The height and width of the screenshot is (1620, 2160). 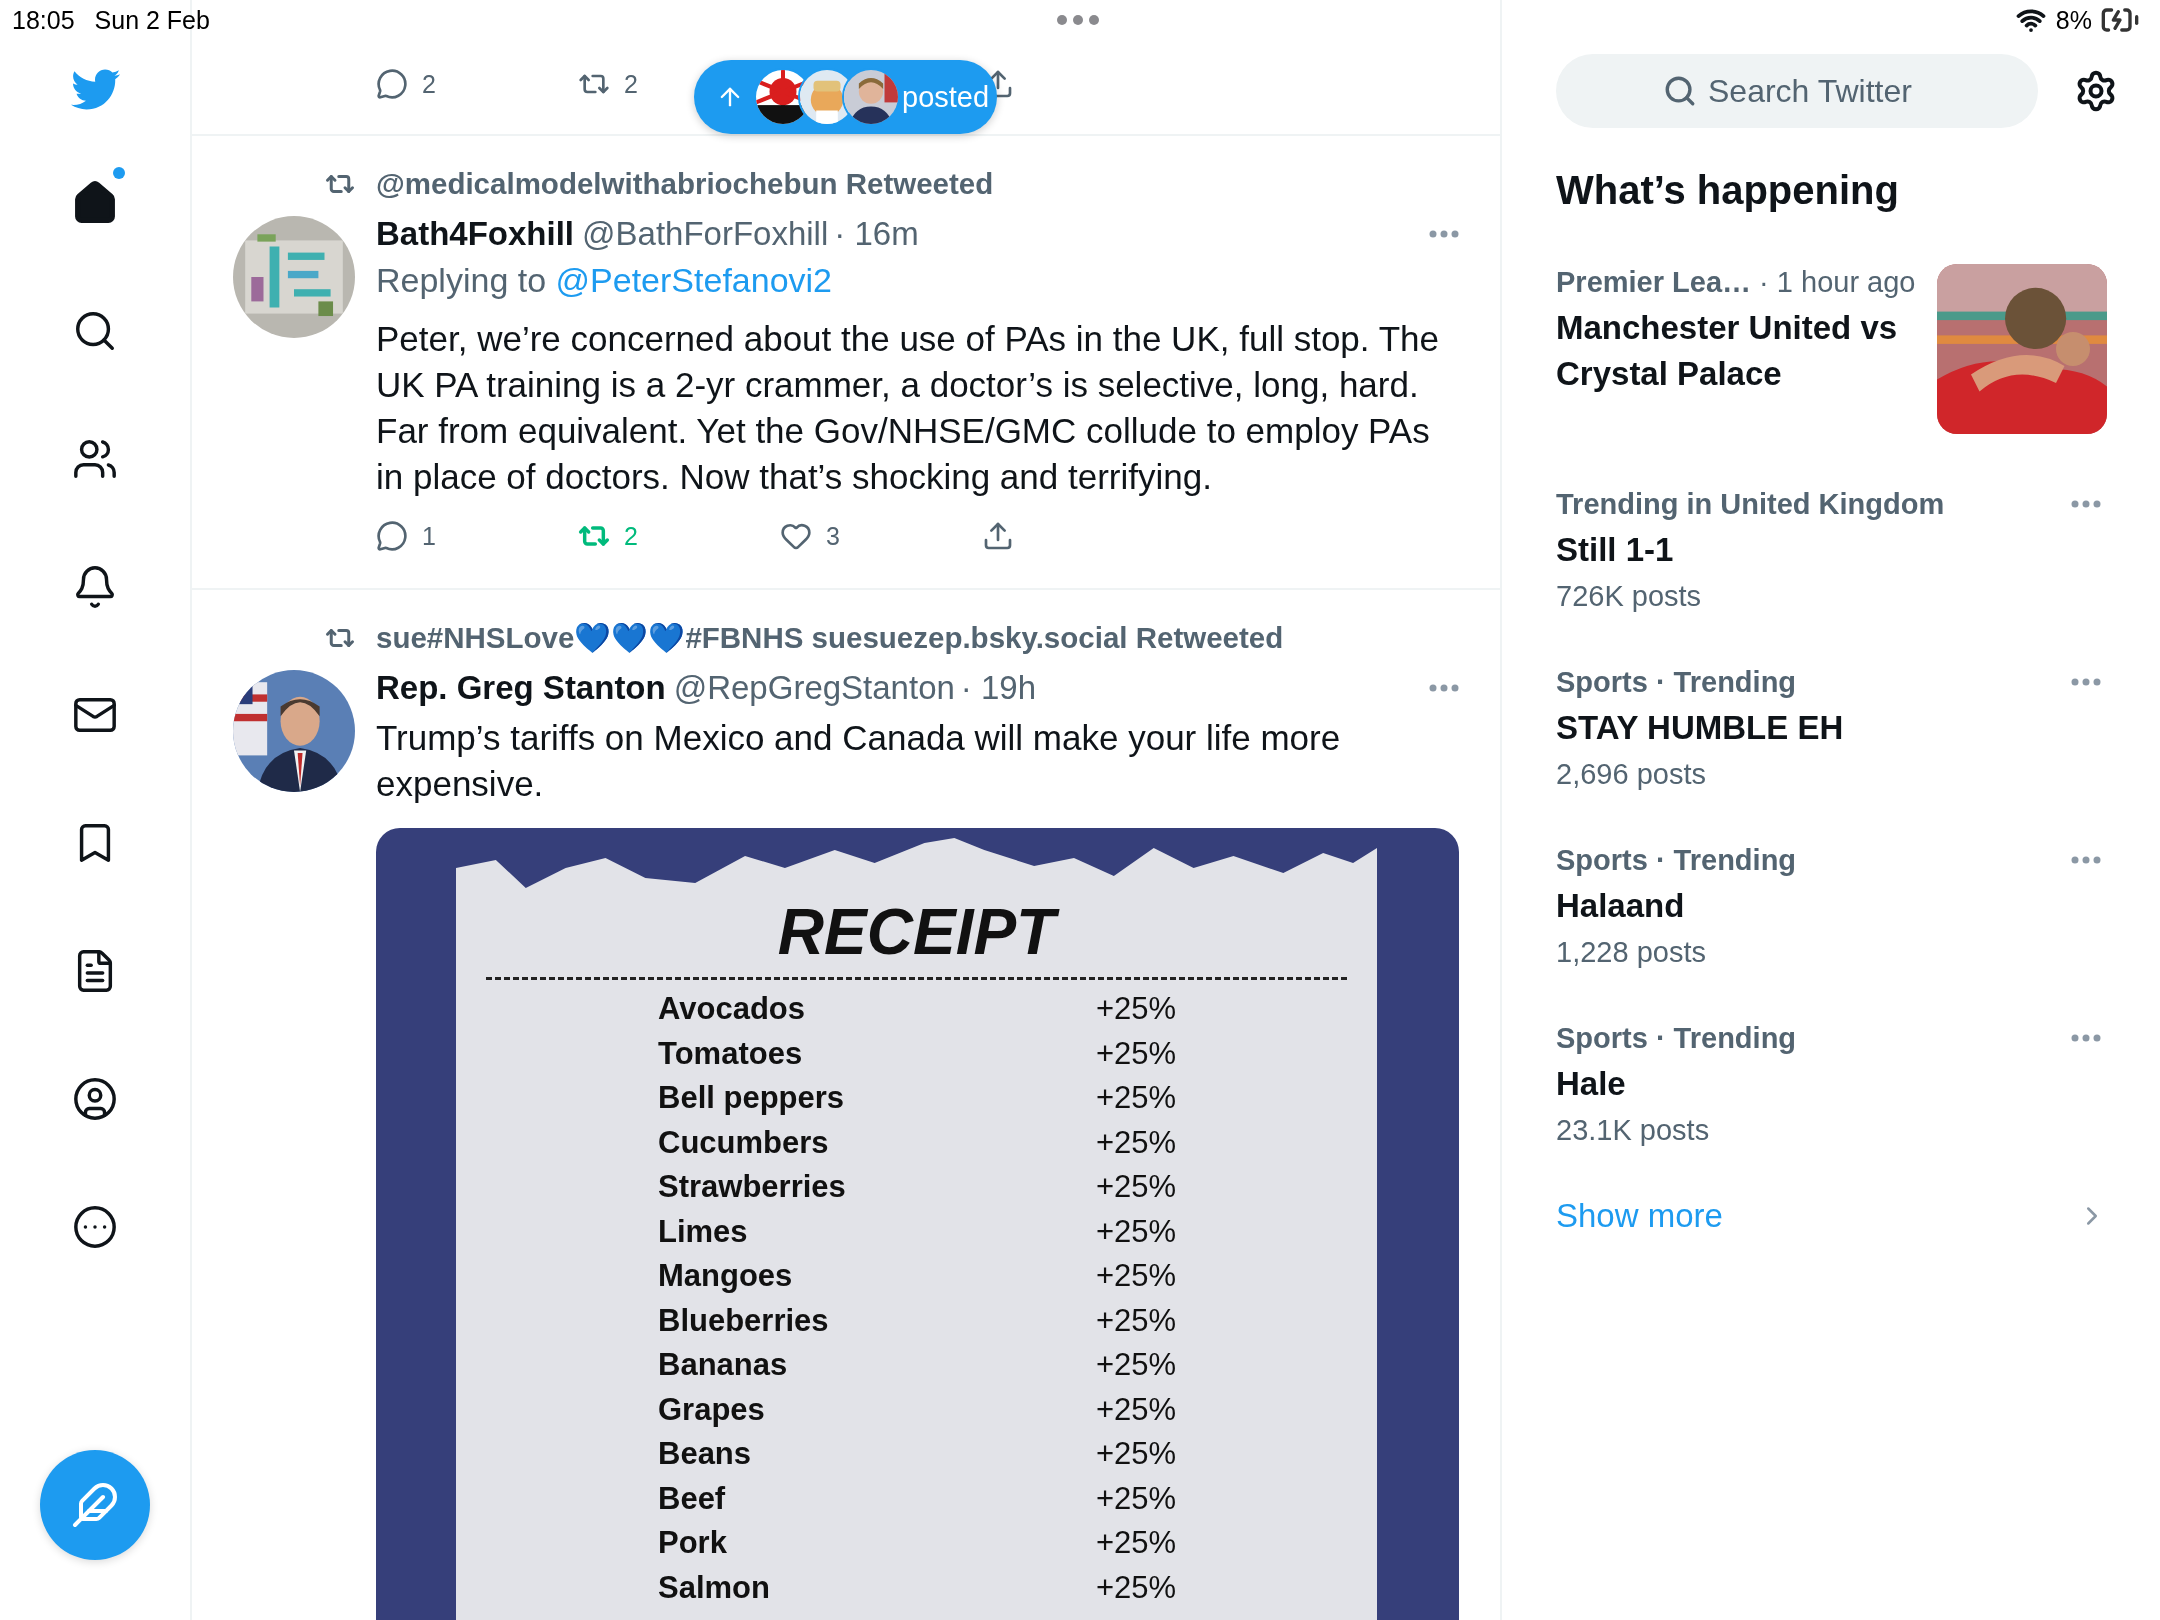 I want to click on receipt-item: Tomatoes, so click(x=731, y=1053).